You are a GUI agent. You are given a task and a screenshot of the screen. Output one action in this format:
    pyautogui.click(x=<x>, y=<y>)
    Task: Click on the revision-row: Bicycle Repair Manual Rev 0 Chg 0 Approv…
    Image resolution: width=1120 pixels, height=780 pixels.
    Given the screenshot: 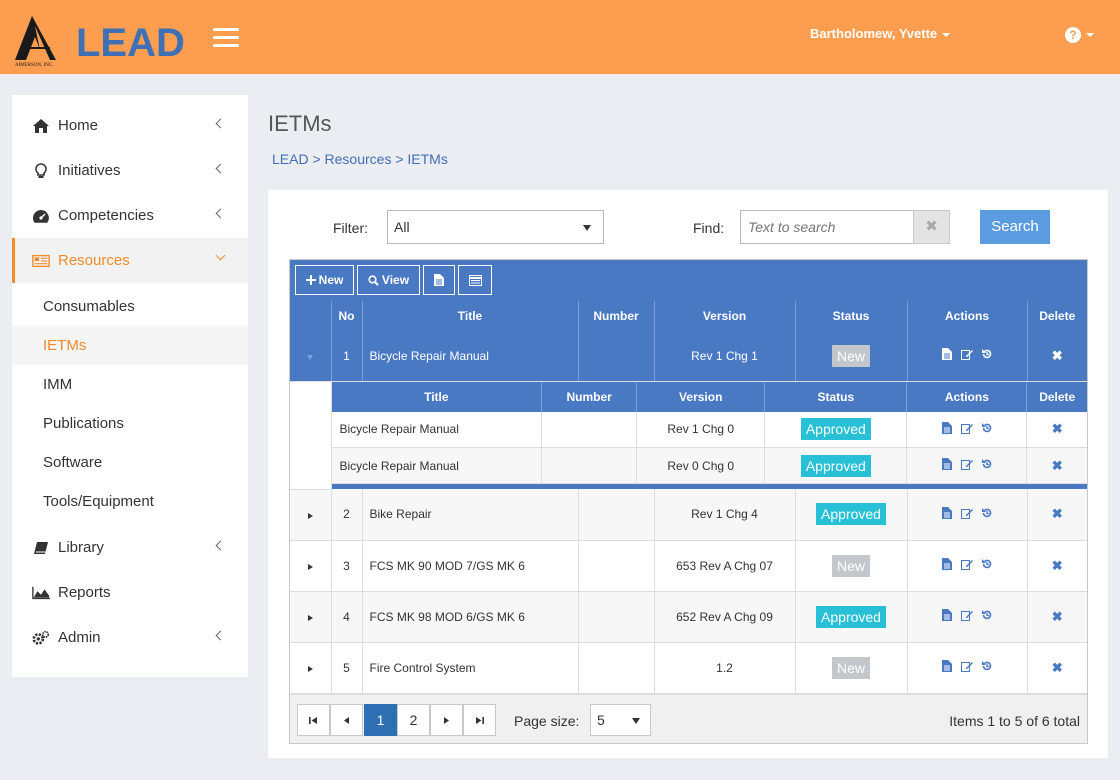 What is the action you would take?
    pyautogui.click(x=709, y=465)
    